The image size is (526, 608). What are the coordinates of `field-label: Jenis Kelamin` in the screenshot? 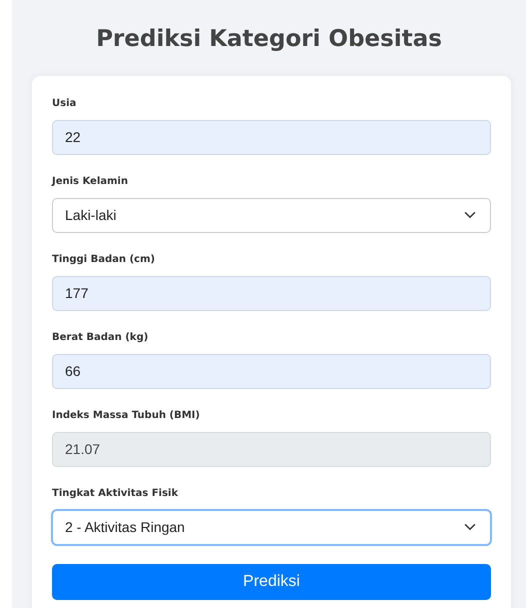 It's located at (90, 181).